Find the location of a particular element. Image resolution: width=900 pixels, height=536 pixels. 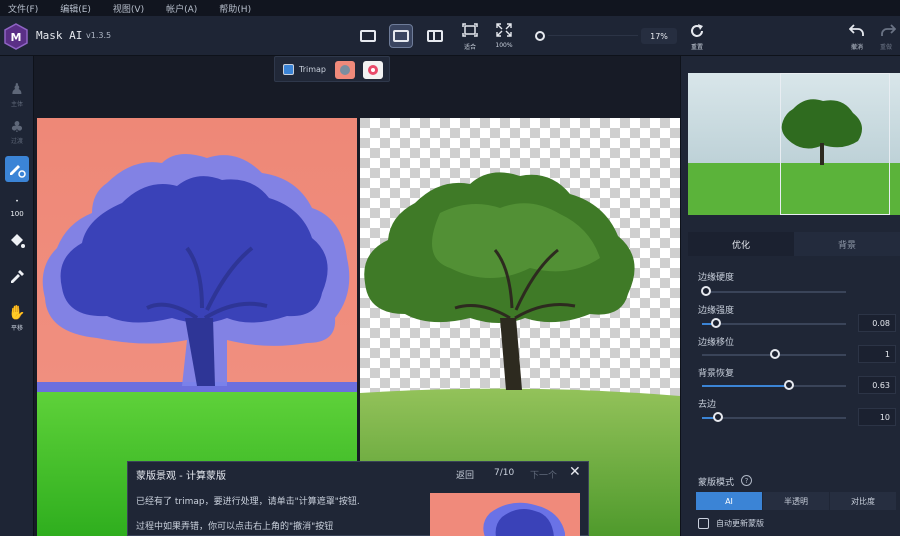

undo-label: 撤消 is located at coordinates (856, 47).